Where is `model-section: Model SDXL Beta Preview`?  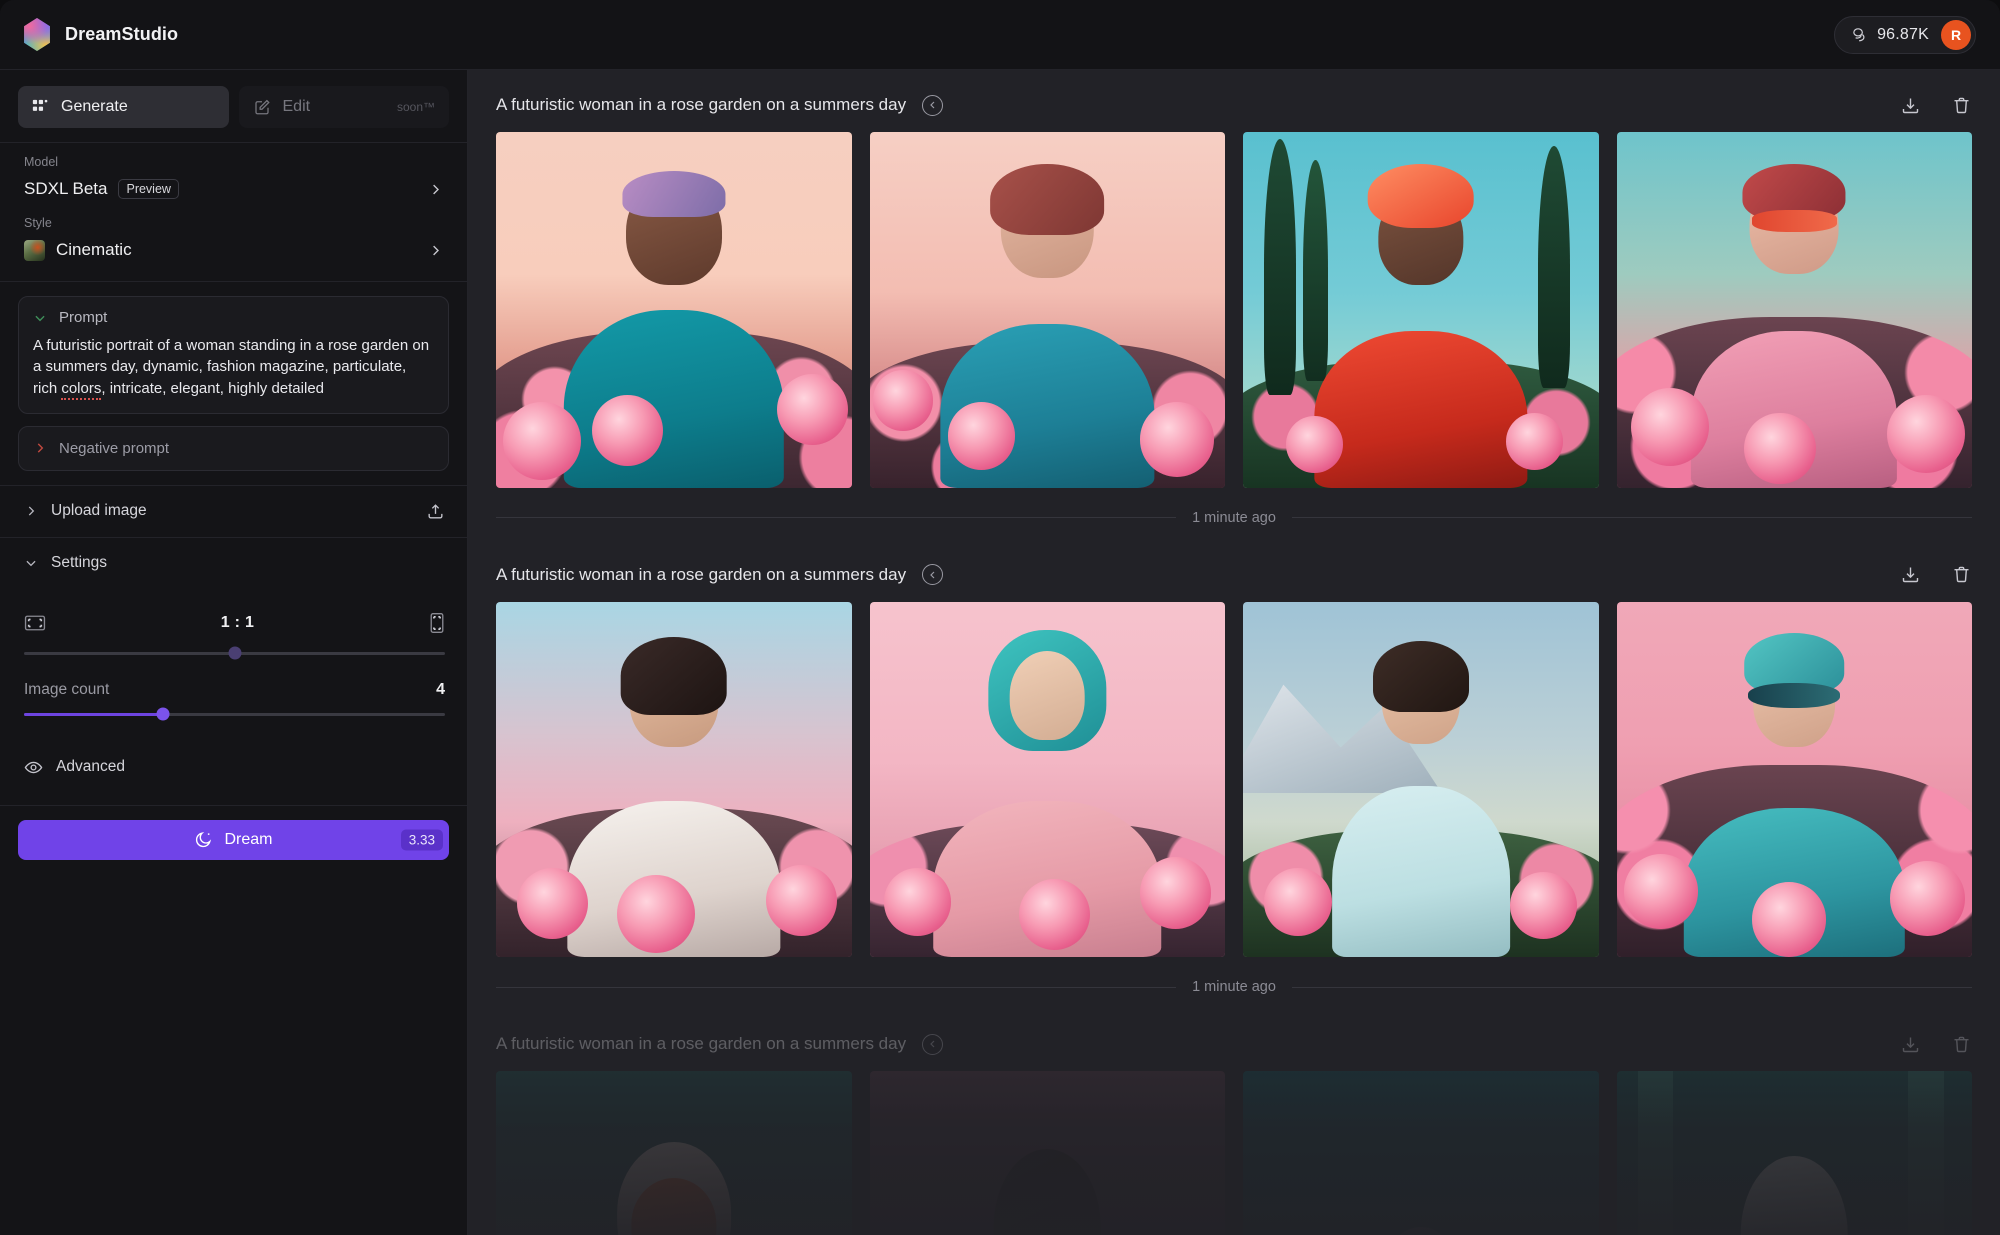
model-section: Model SDXL Beta Preview is located at coordinates (233, 175).